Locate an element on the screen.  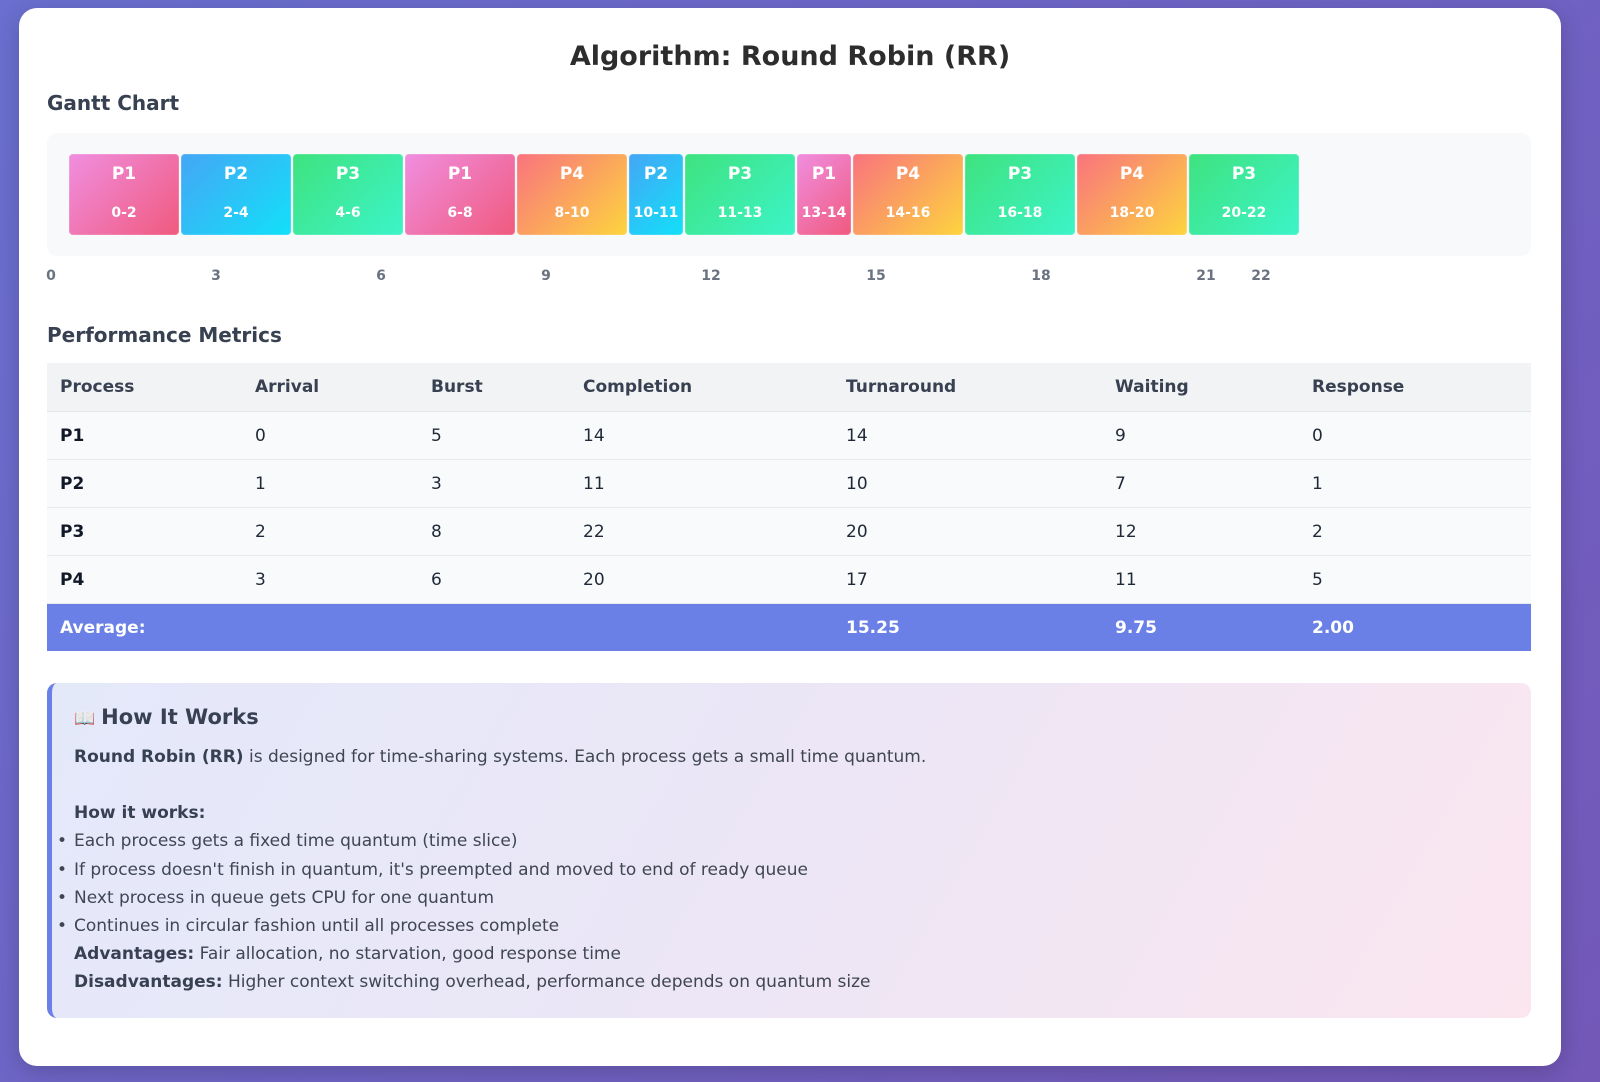
page-title: Algorithm: Round Robin (RR) is located at coordinates (790, 56).